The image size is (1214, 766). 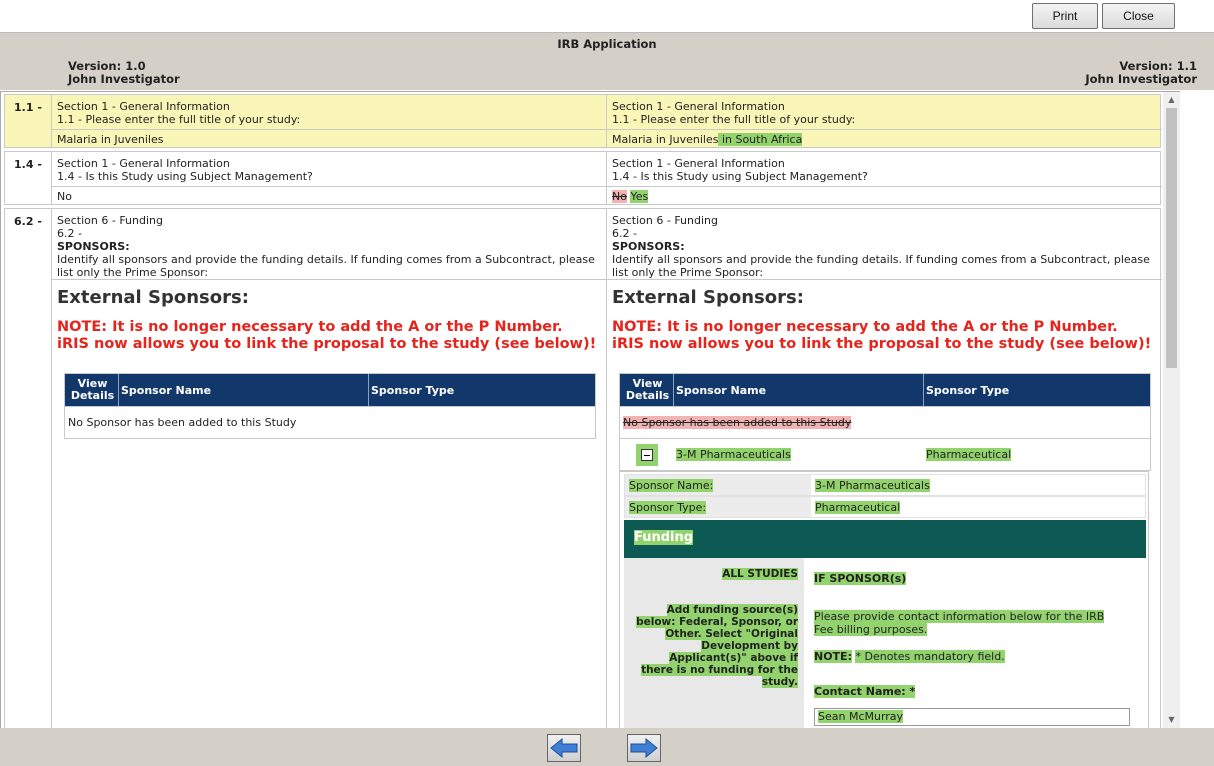 I want to click on page-title: IRB Application, so click(x=607, y=44).